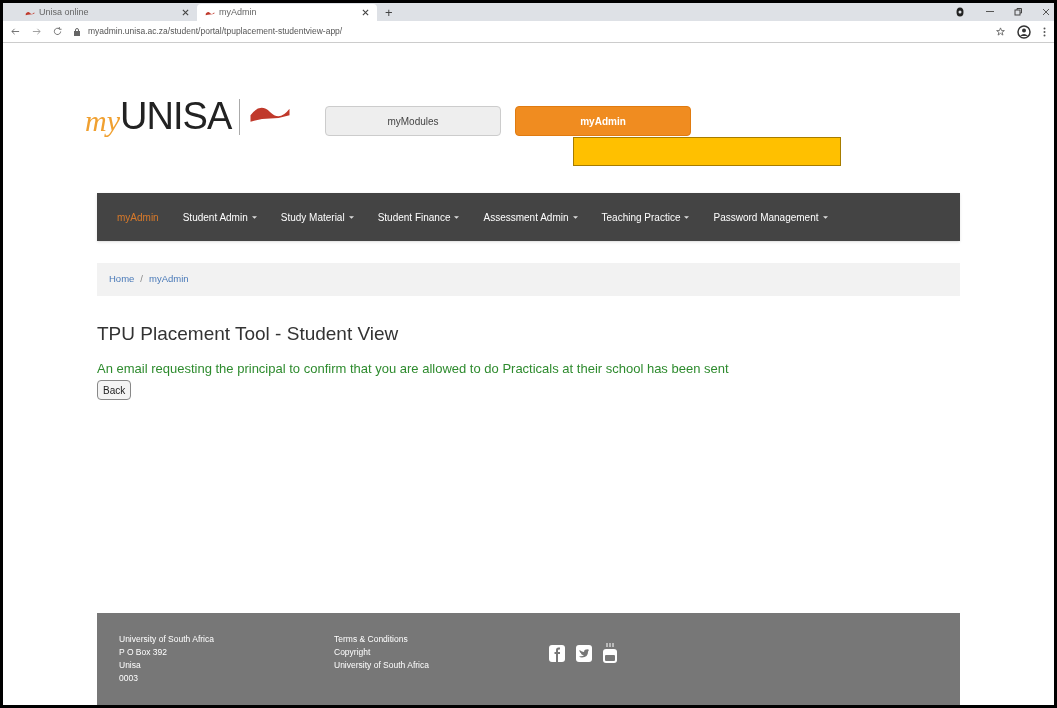 This screenshot has height=708, width=1057. Describe the element at coordinates (1046, 12) in the screenshot. I see `close-window-icon` at that location.